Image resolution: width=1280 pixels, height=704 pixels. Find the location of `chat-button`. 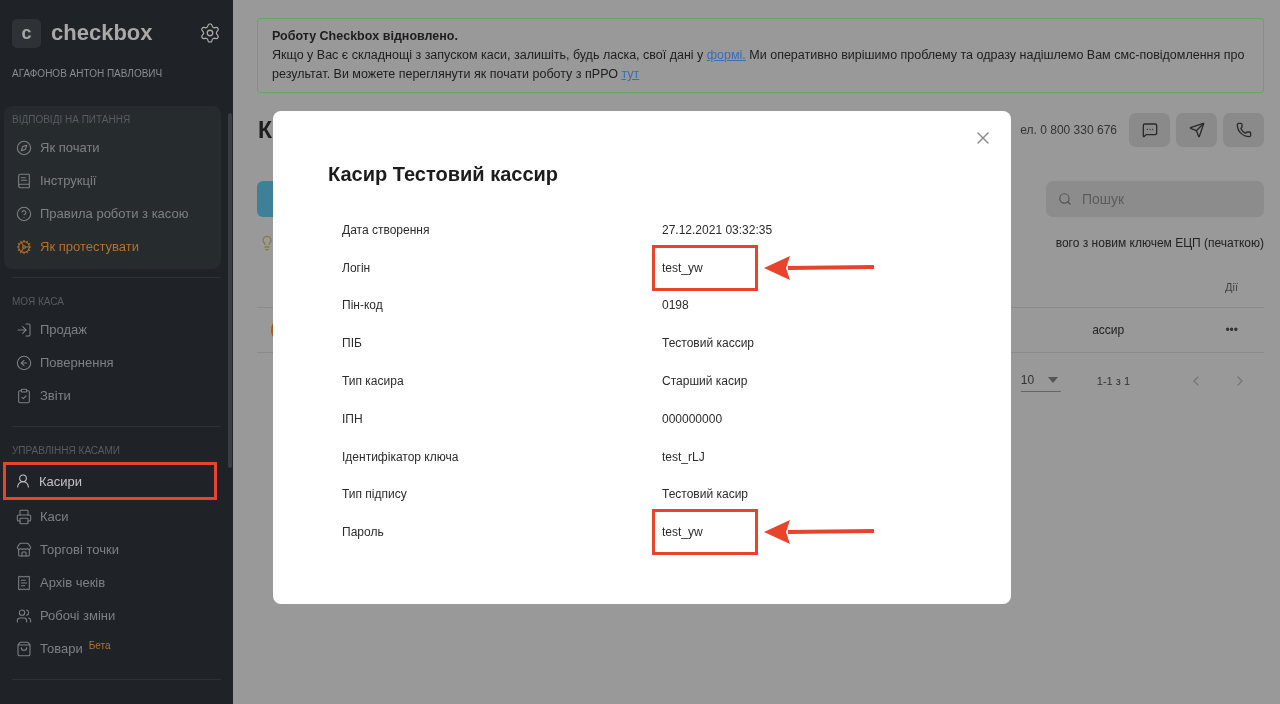

chat-button is located at coordinates (1149, 130).